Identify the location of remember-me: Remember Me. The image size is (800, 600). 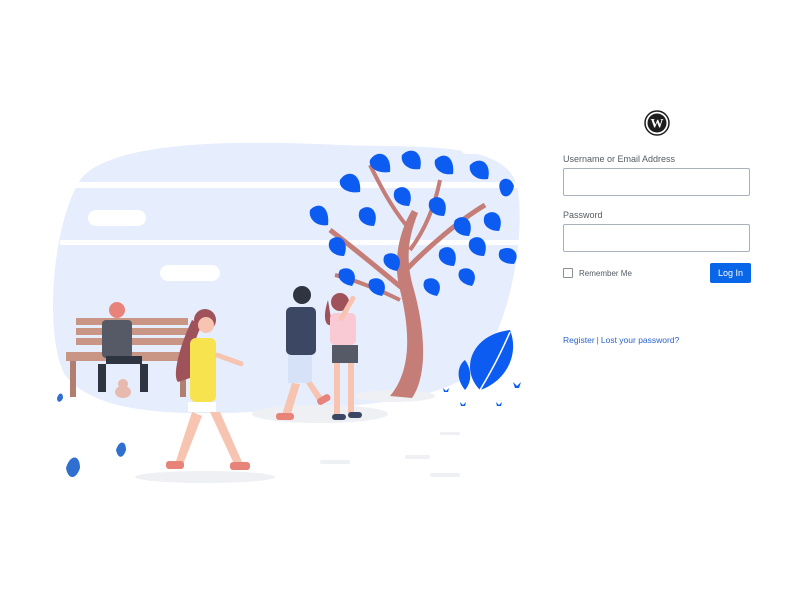
(597, 273).